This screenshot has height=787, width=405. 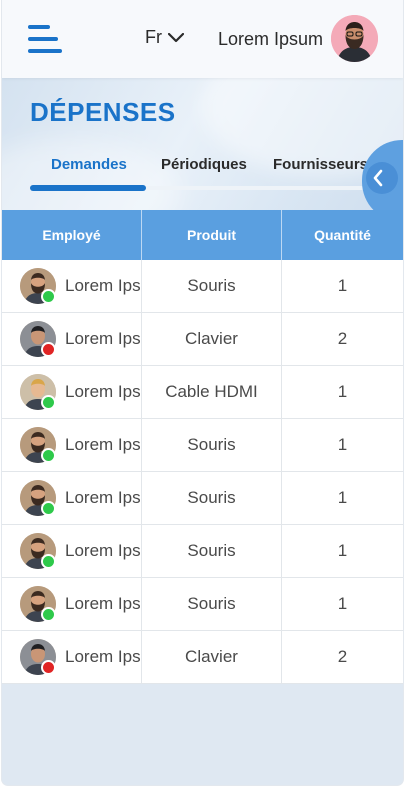 I want to click on tab-bar: Demandes Périodiques Fournisseurs, so click(x=202, y=176).